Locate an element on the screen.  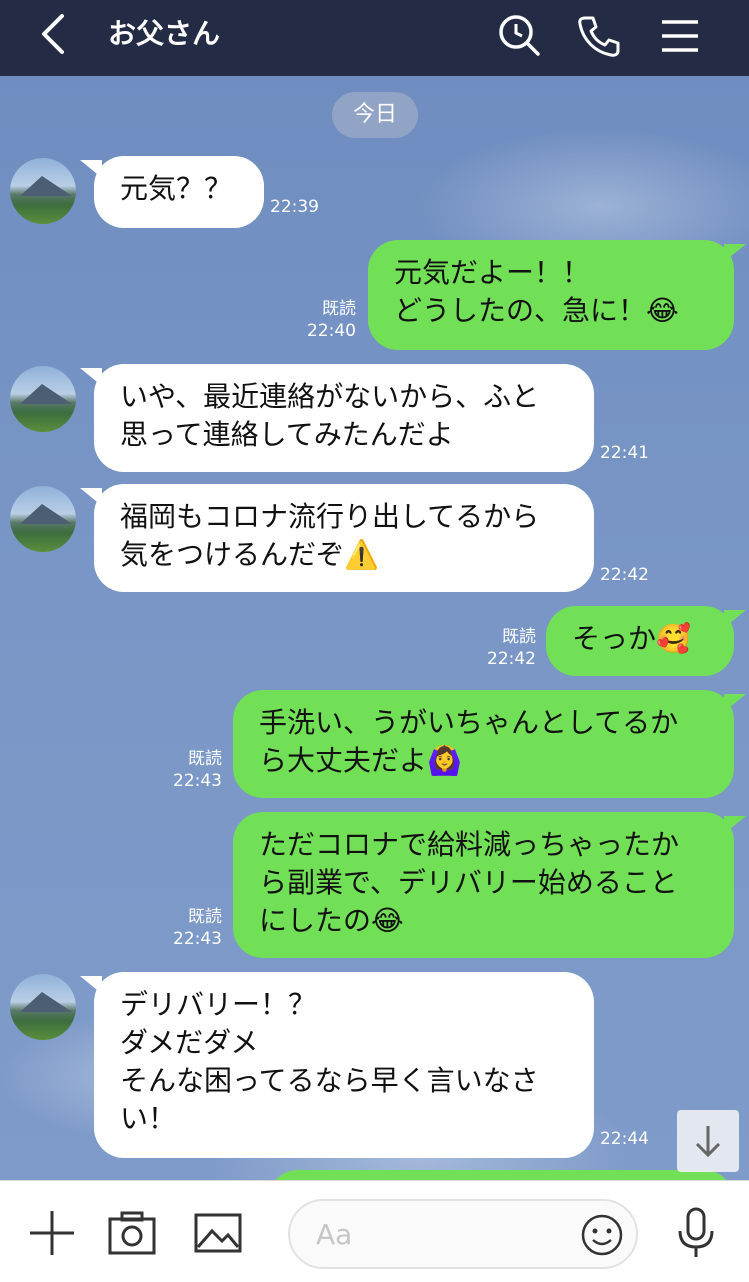
message-time: 22:44 is located at coordinates (624, 1139).